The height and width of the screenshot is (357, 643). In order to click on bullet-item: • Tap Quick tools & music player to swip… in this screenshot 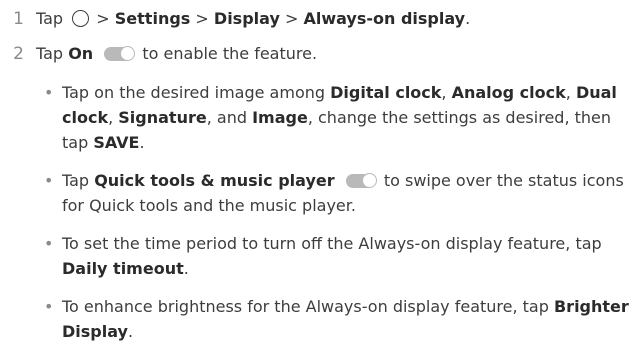, I will do `click(342, 193)`.